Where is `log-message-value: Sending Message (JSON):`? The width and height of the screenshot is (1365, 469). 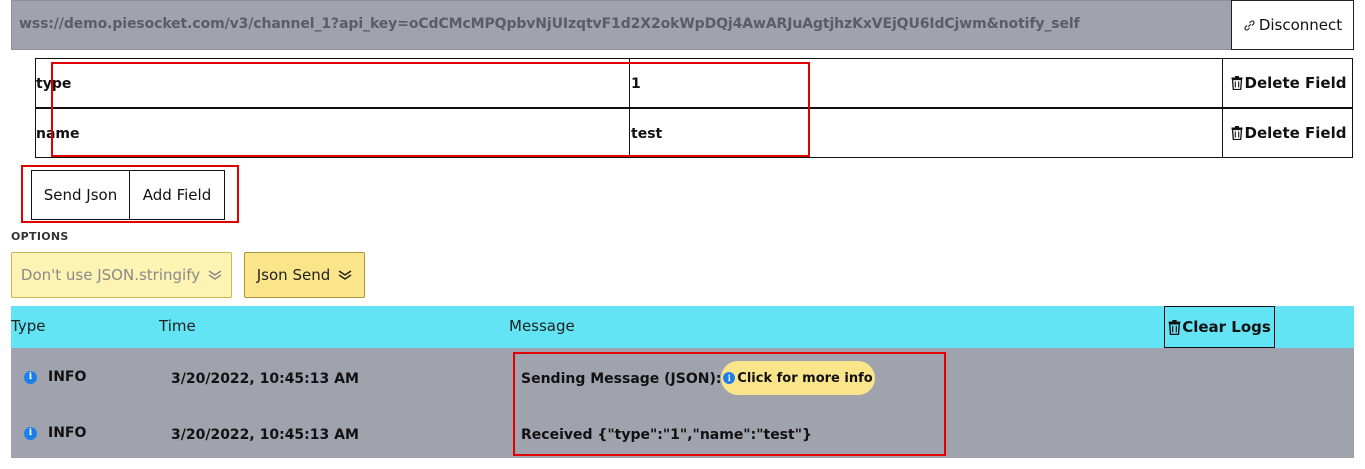 log-message-value: Sending Message (JSON): is located at coordinates (621, 379).